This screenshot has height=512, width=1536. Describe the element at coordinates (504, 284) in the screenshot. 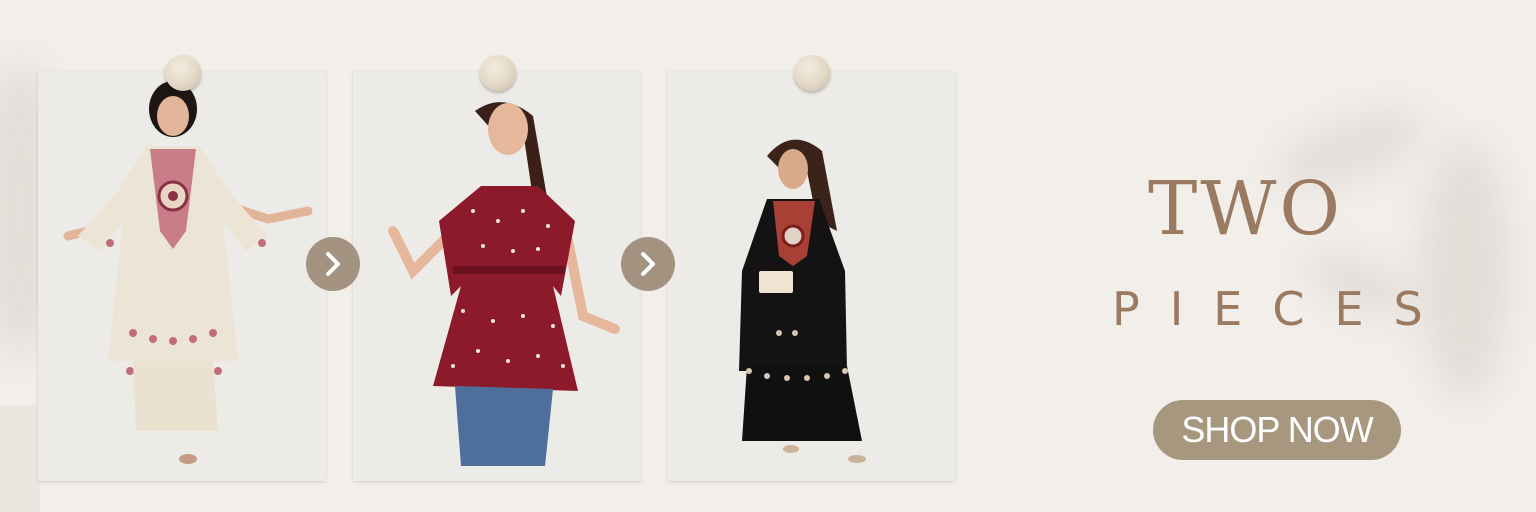

I see `product-image-maroon-top` at that location.